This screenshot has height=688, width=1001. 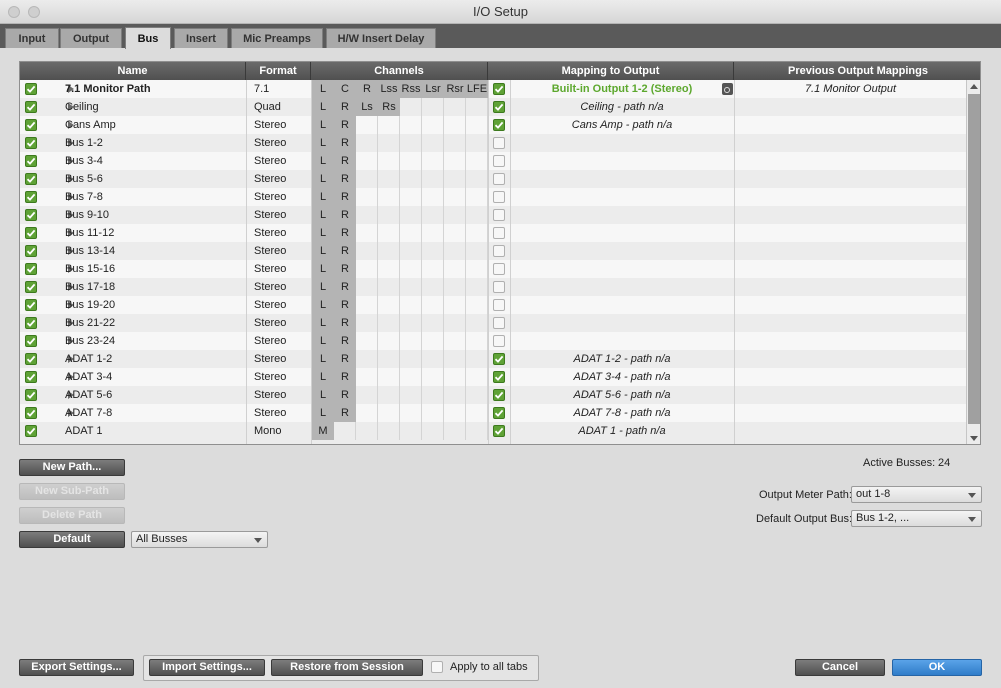 I want to click on tab-output: Output, so click(x=91, y=38).